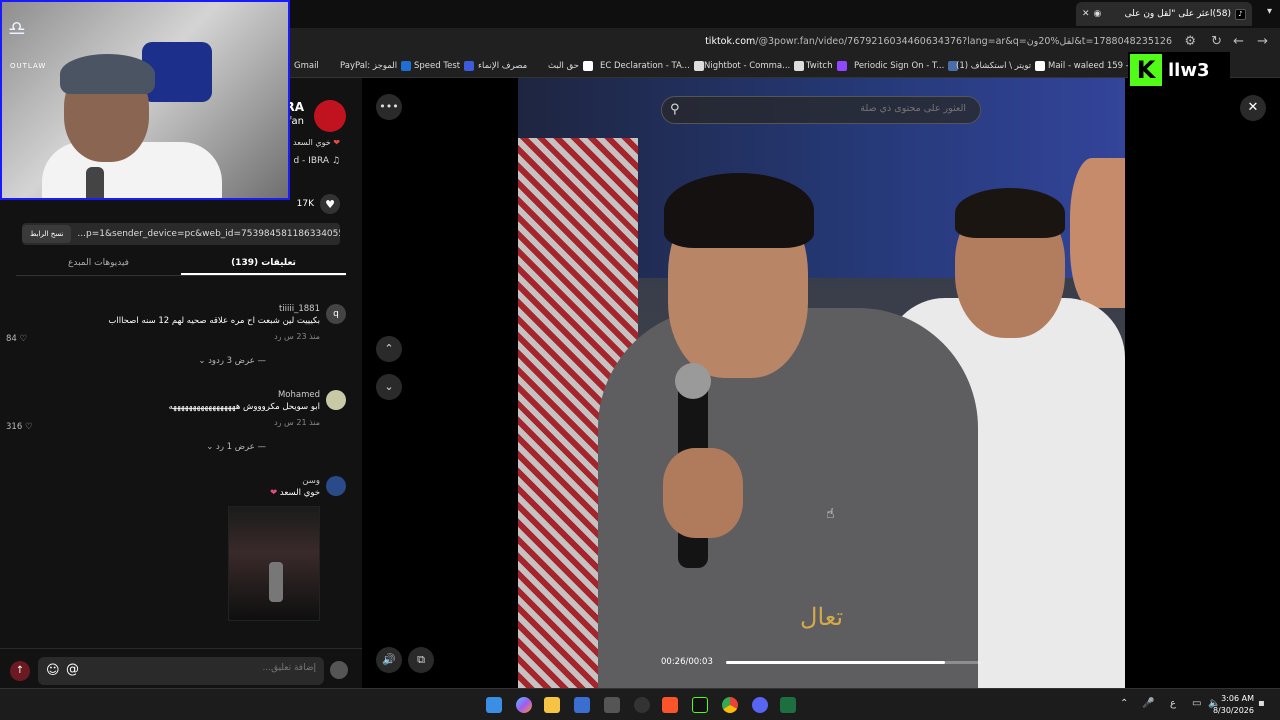  What do you see at coordinates (612, 705) in the screenshot?
I see `calculator-icon` at bounding box center [612, 705].